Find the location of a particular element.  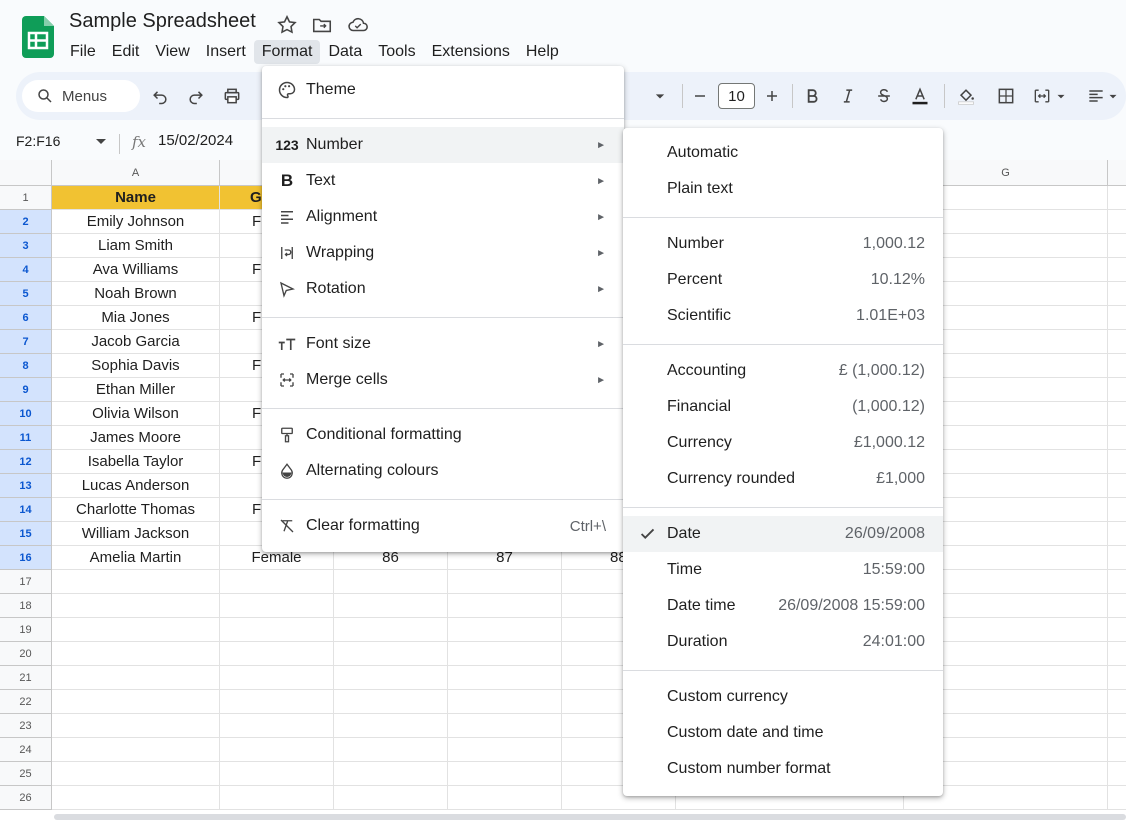

font-size-input: 10 is located at coordinates (736, 96).